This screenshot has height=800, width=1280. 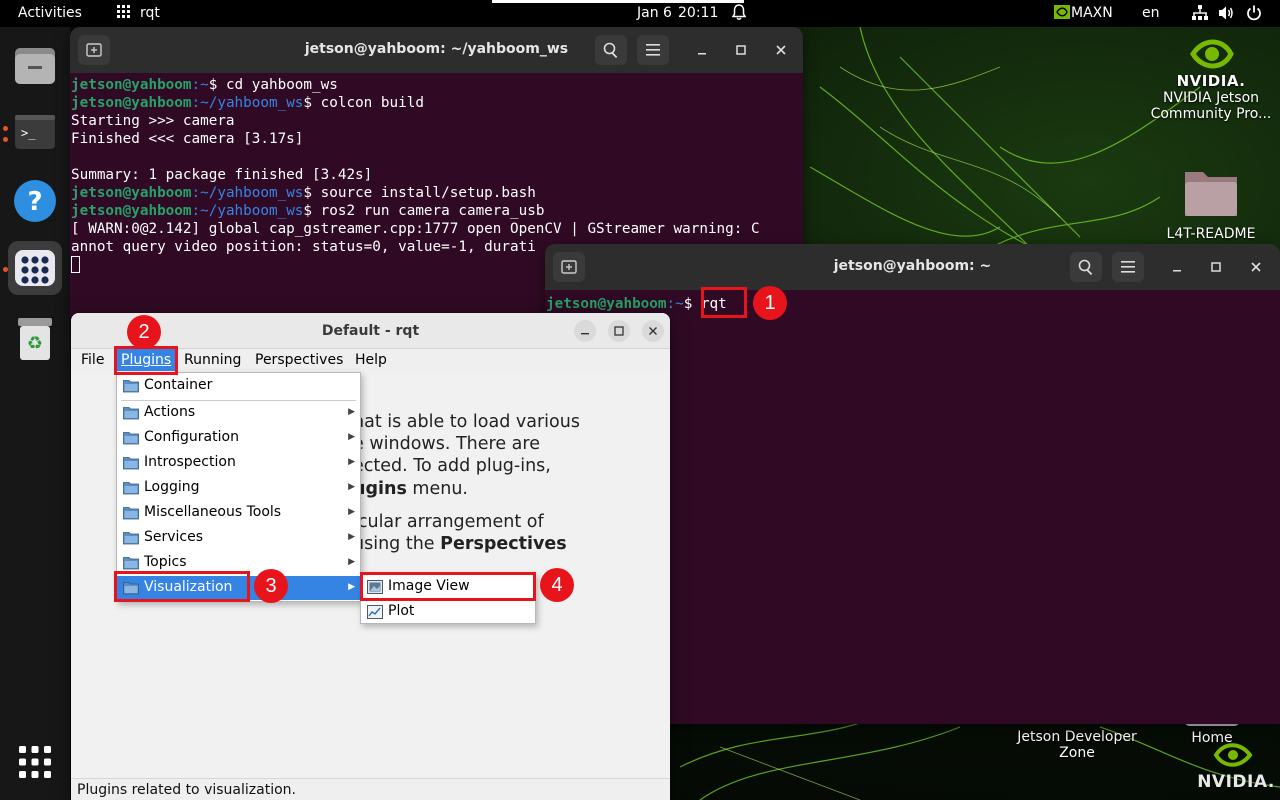 What do you see at coordinates (654, 13) in the screenshot?
I see `date-label: Jan 6` at bounding box center [654, 13].